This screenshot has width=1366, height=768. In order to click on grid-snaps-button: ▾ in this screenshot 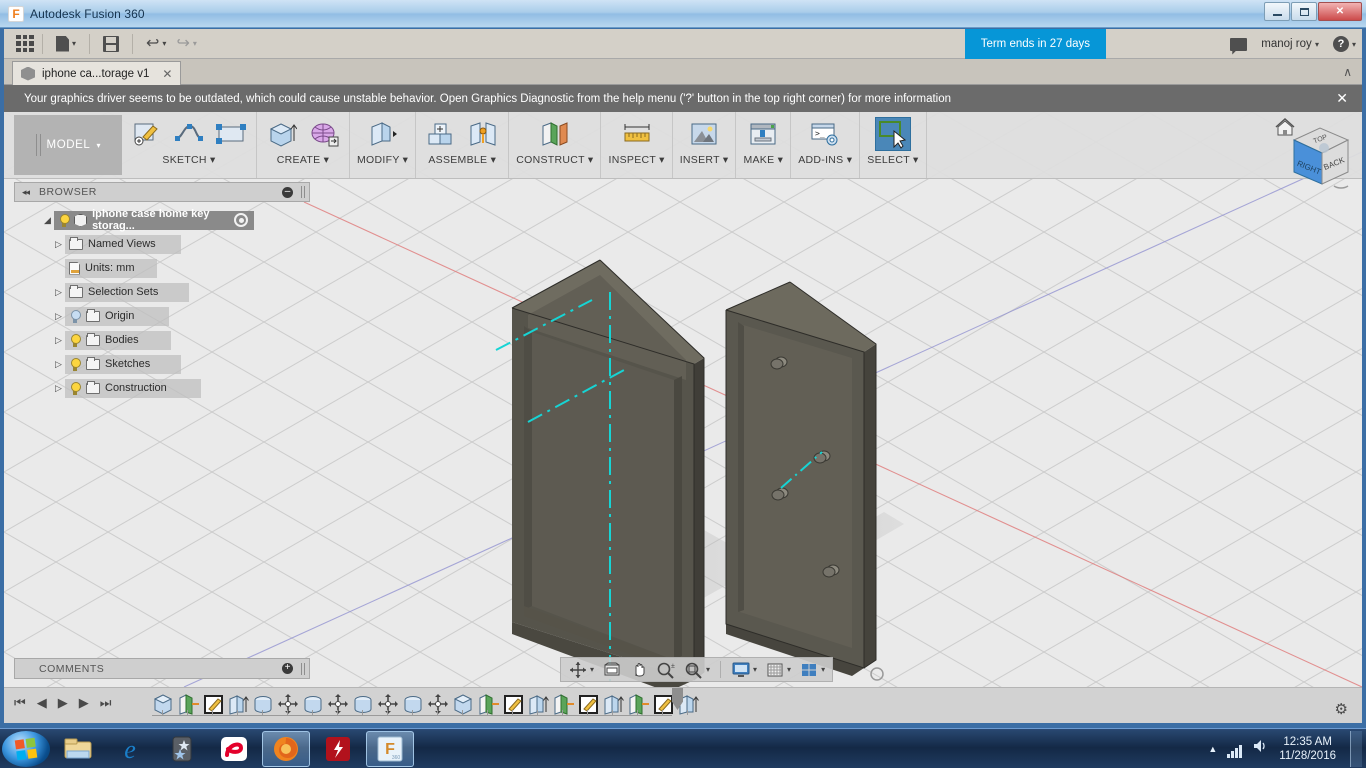, I will do `click(778, 670)`.